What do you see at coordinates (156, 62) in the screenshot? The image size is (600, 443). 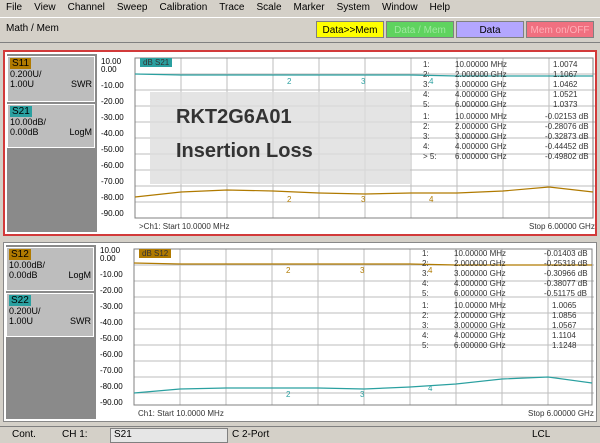 I see `active-trace-label: dB S21` at bounding box center [156, 62].